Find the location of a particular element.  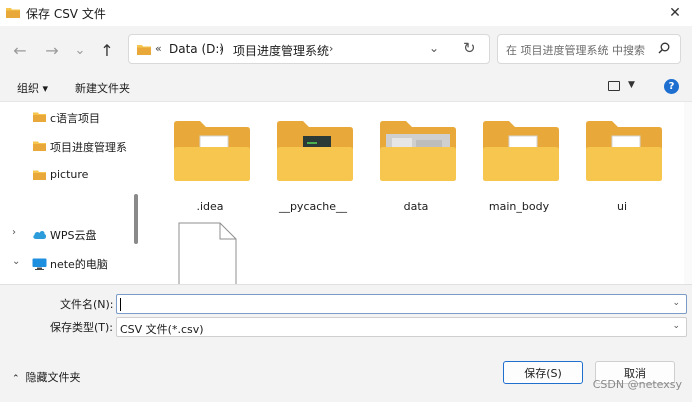

filename-field: ⌄ is located at coordinates (401, 304).